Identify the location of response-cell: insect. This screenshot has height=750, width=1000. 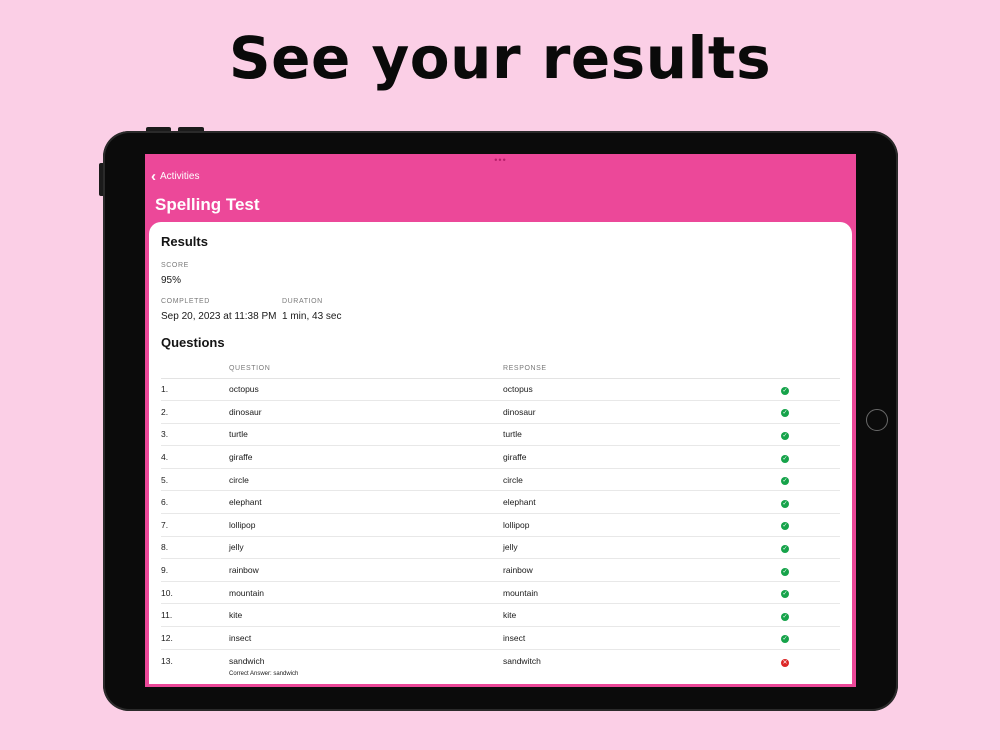
(642, 638).